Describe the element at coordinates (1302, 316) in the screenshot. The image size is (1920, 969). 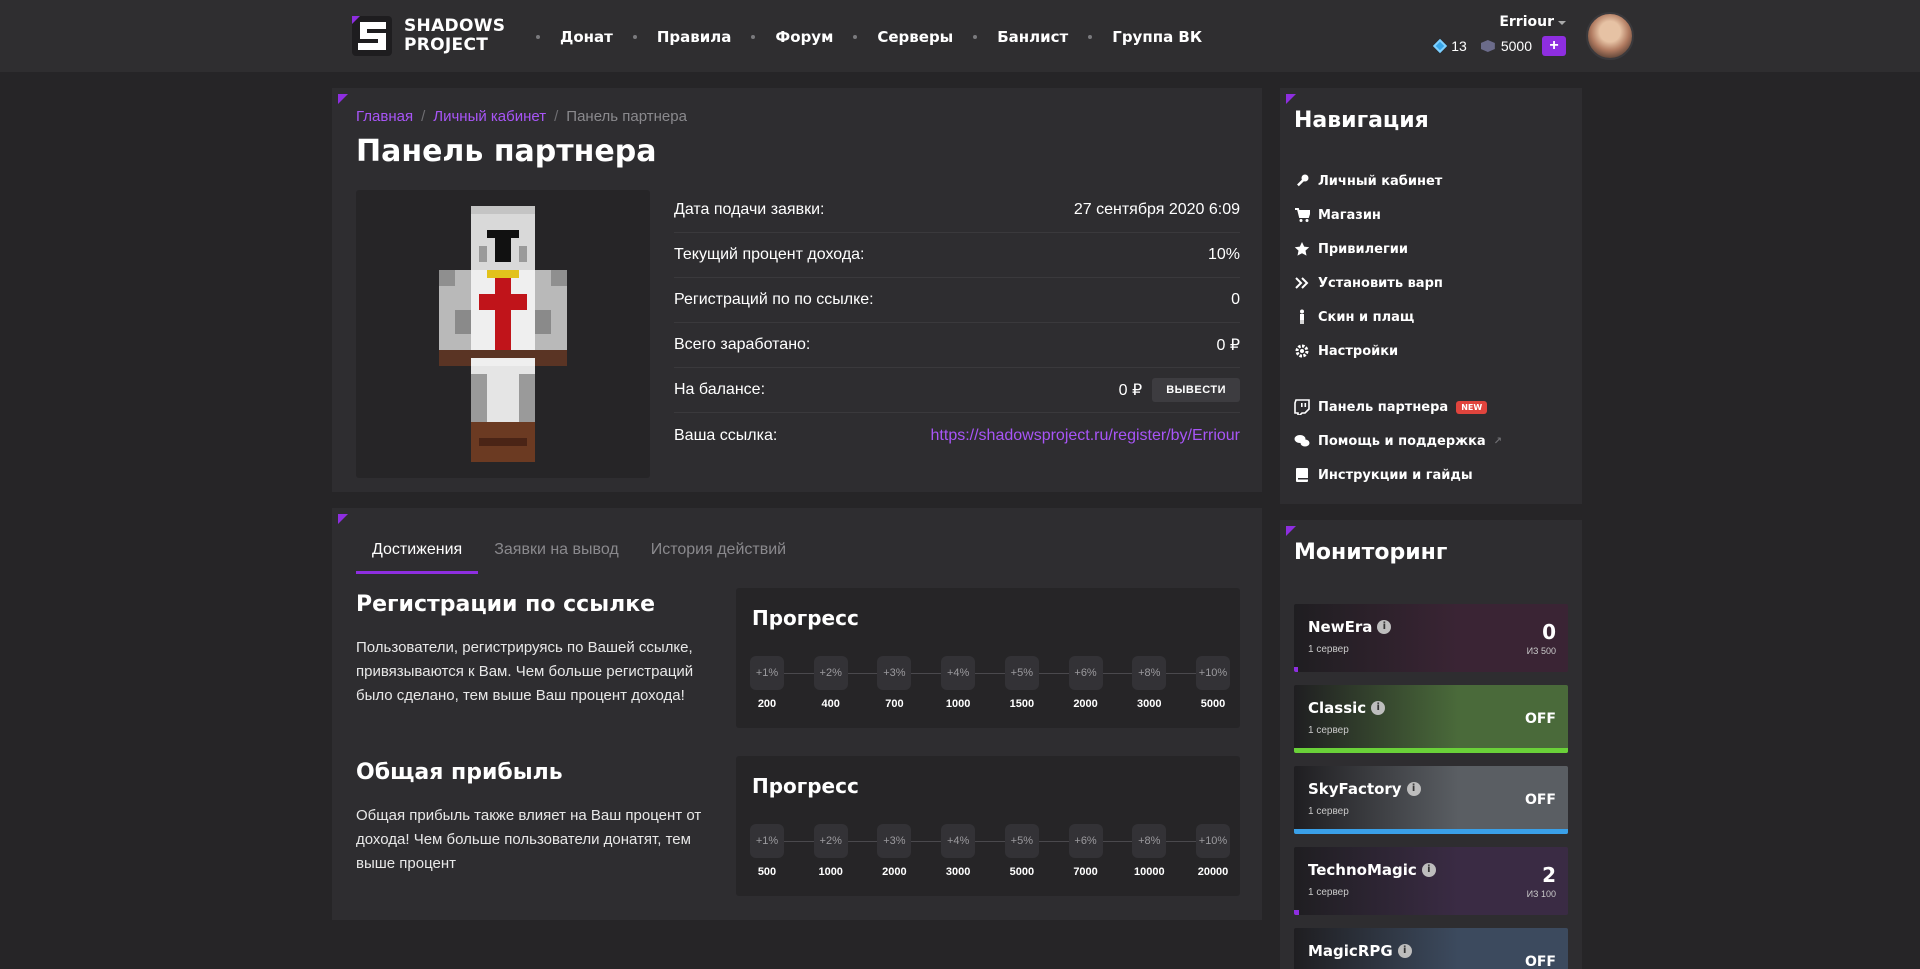
I see `person-icon` at that location.